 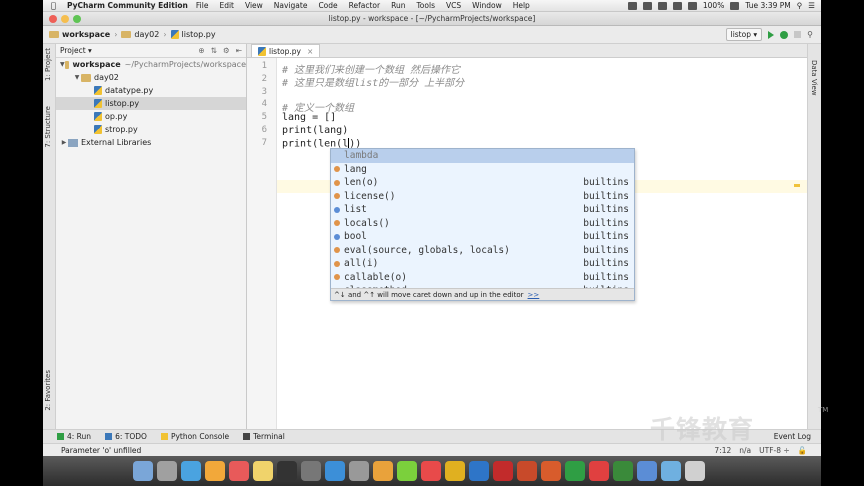 I want to click on tree-item: strop.py, so click(x=151, y=129).